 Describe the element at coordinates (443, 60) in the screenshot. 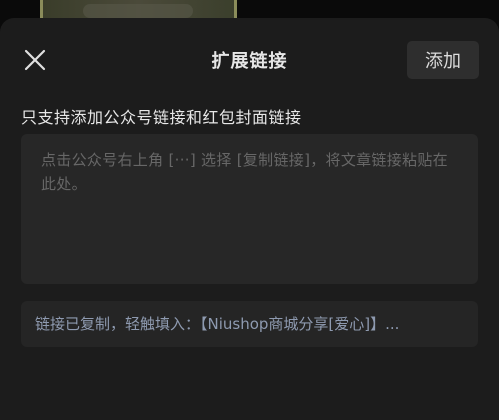

I see `add-button: 添加` at that location.